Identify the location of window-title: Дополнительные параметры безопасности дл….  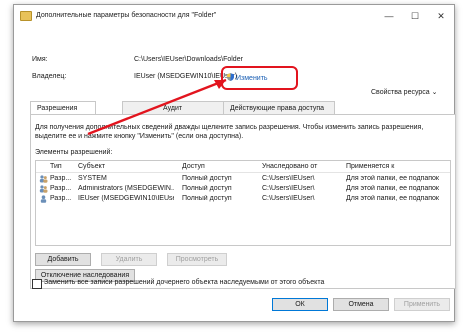
(126, 15).